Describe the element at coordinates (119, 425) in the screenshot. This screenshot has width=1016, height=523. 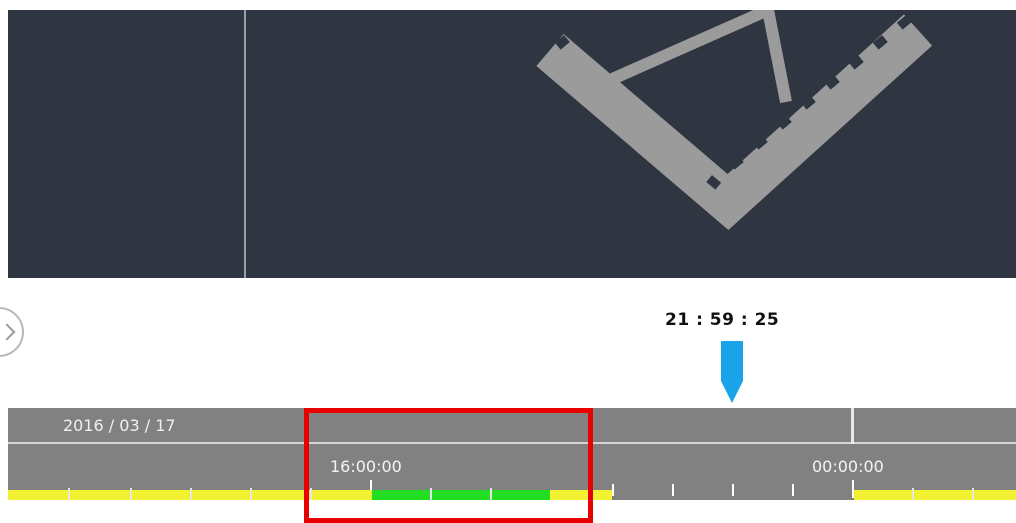
I see `timeline-date: 2016 / 03 / 17` at that location.